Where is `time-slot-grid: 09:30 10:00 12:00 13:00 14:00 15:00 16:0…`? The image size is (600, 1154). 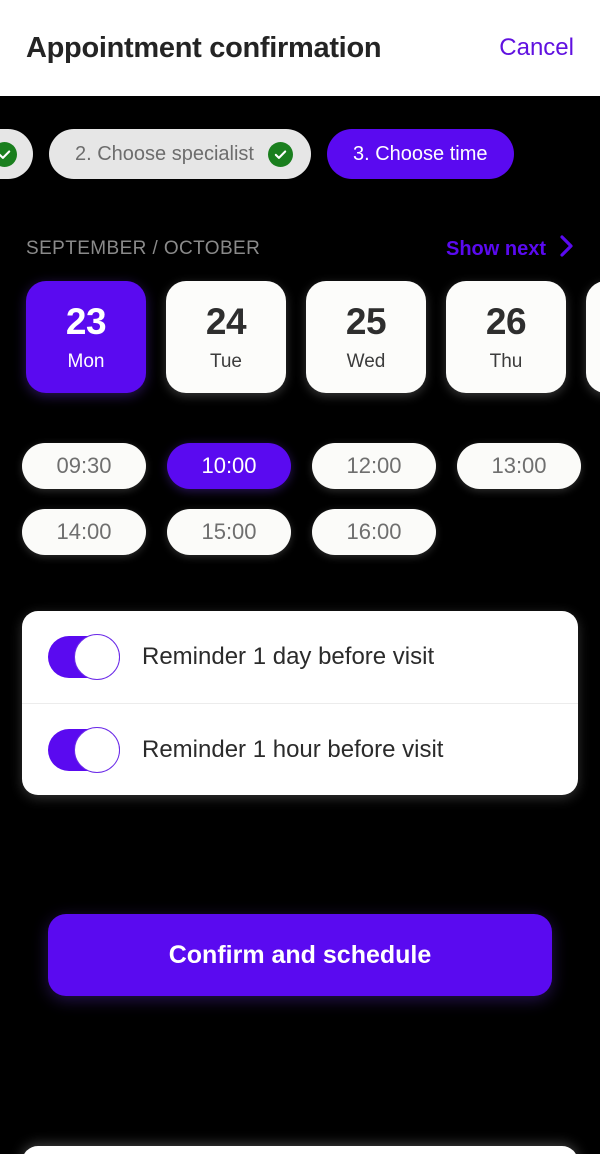 time-slot-grid: 09:30 10:00 12:00 13:00 14:00 15:00 16:0… is located at coordinates (302, 499).